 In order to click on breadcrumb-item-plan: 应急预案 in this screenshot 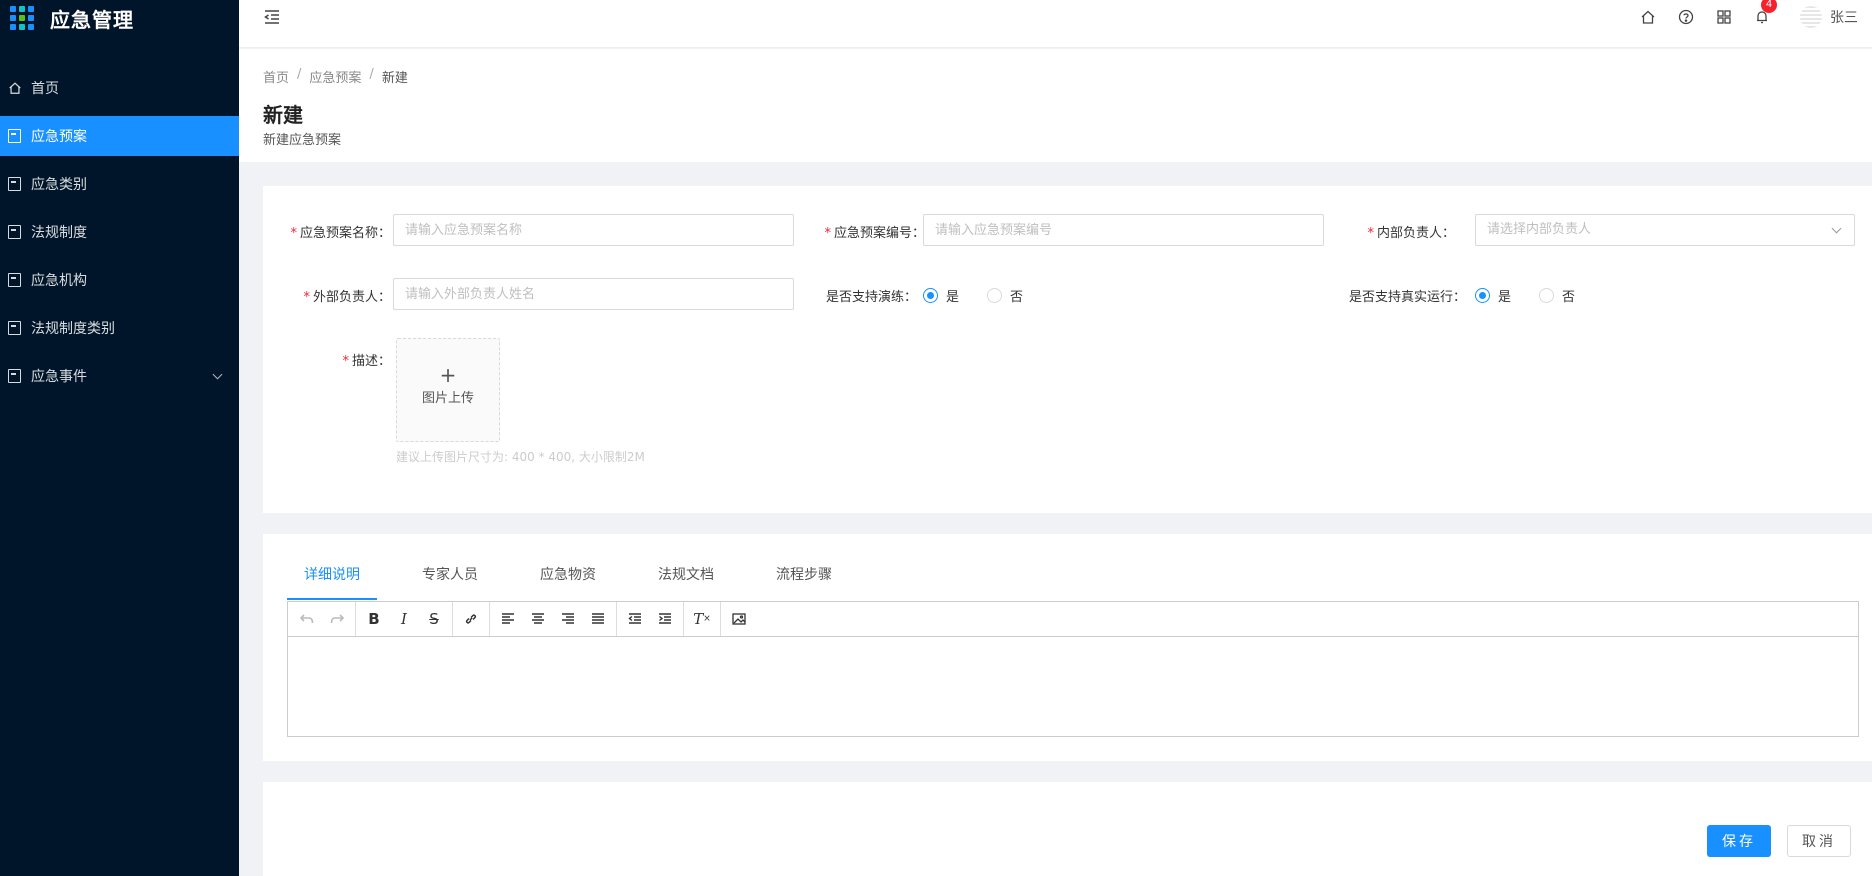, I will do `click(335, 76)`.